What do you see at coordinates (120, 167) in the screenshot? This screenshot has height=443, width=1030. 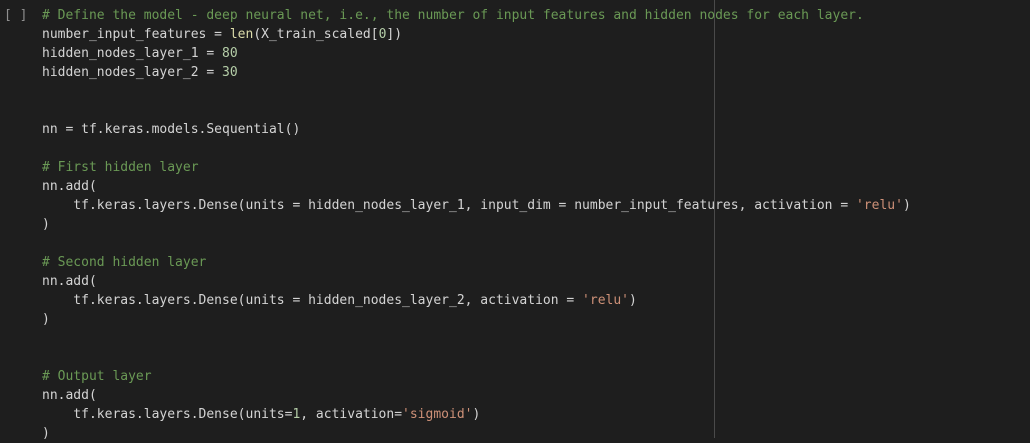 I see `code-token-comment: # First hidden layer` at bounding box center [120, 167].